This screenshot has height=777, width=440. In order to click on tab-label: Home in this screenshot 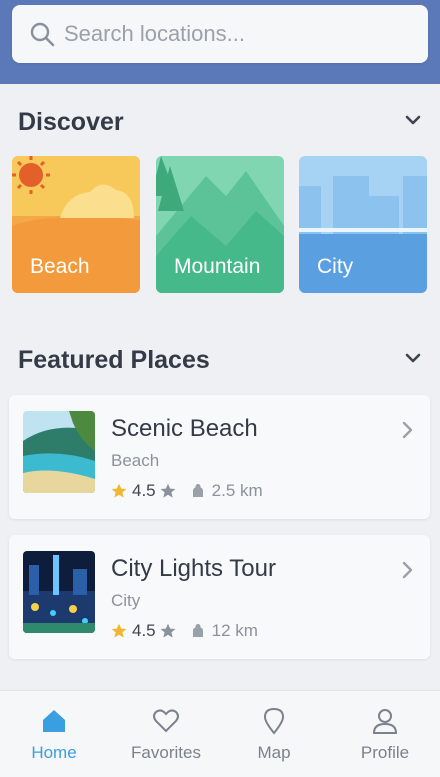, I will do `click(54, 752)`.